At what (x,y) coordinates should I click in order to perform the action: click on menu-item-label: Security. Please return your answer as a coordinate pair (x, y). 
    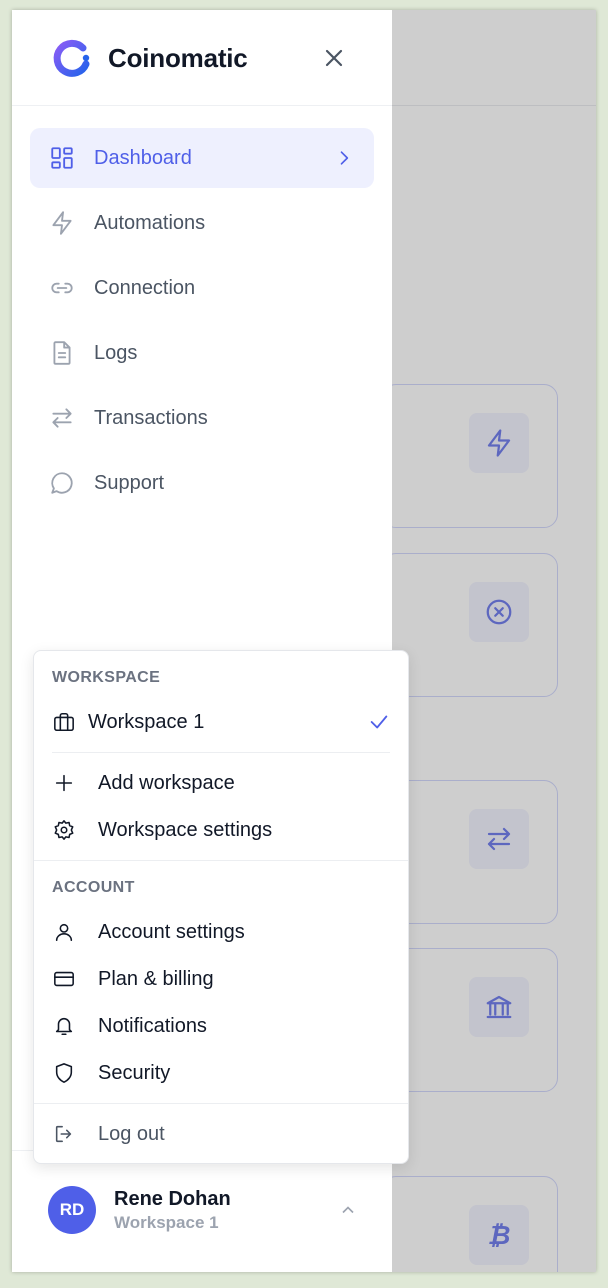
    Looking at the image, I should click on (134, 1072).